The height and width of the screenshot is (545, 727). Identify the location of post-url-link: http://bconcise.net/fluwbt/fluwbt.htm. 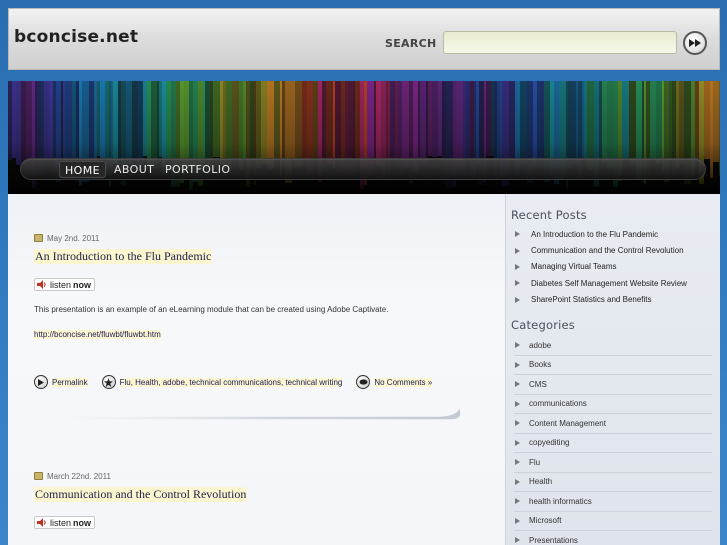
(97, 334).